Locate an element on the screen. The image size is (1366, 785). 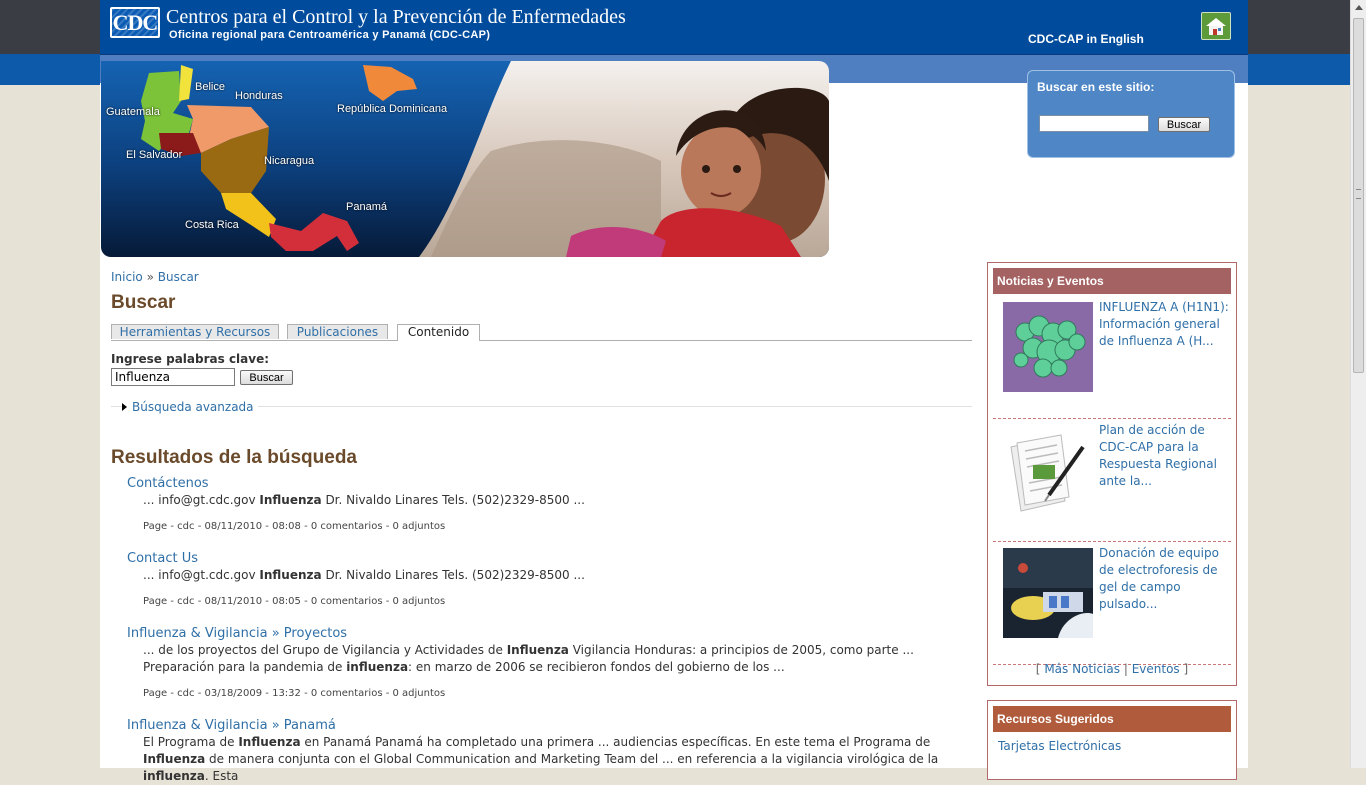
cdc-logo-text: CDC is located at coordinates (135, 22).